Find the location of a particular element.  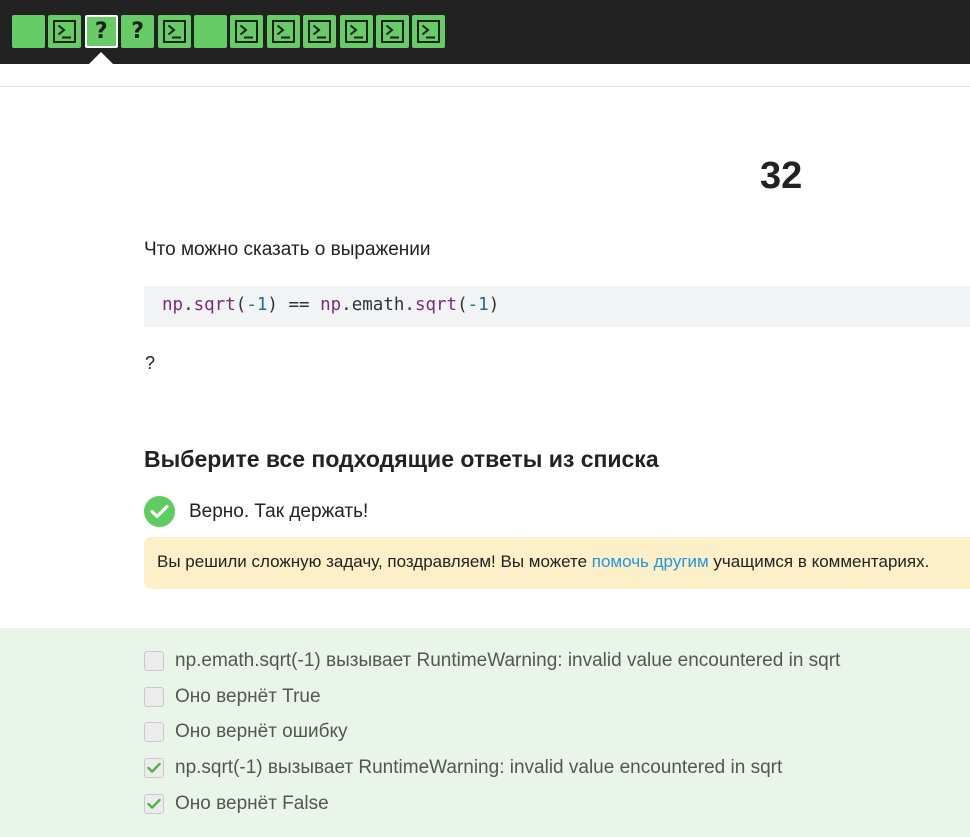

lesson-top-bar: ?? is located at coordinates (485, 32).